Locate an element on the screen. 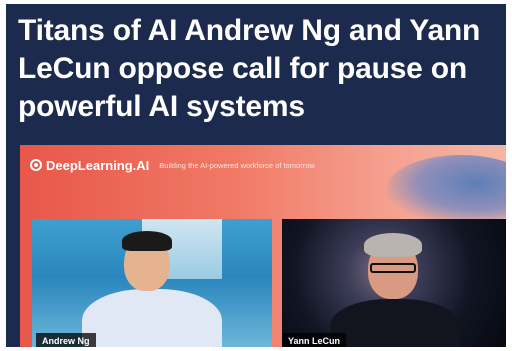 The width and height of the screenshot is (512, 351). participant-name-tag: Yann LeCun is located at coordinates (314, 340).